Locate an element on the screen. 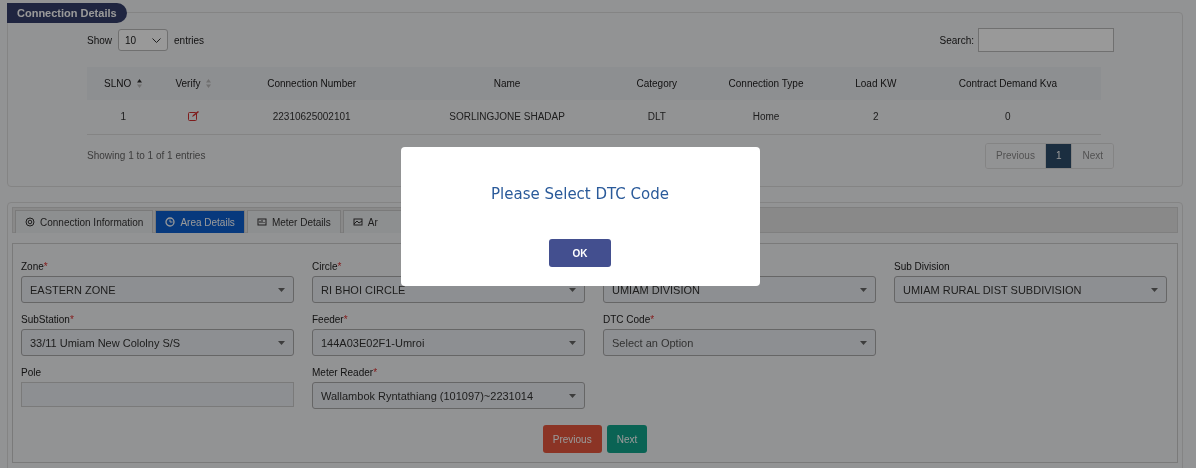 This screenshot has height=468, width=1196. table-cell: 1 is located at coordinates (123, 117).